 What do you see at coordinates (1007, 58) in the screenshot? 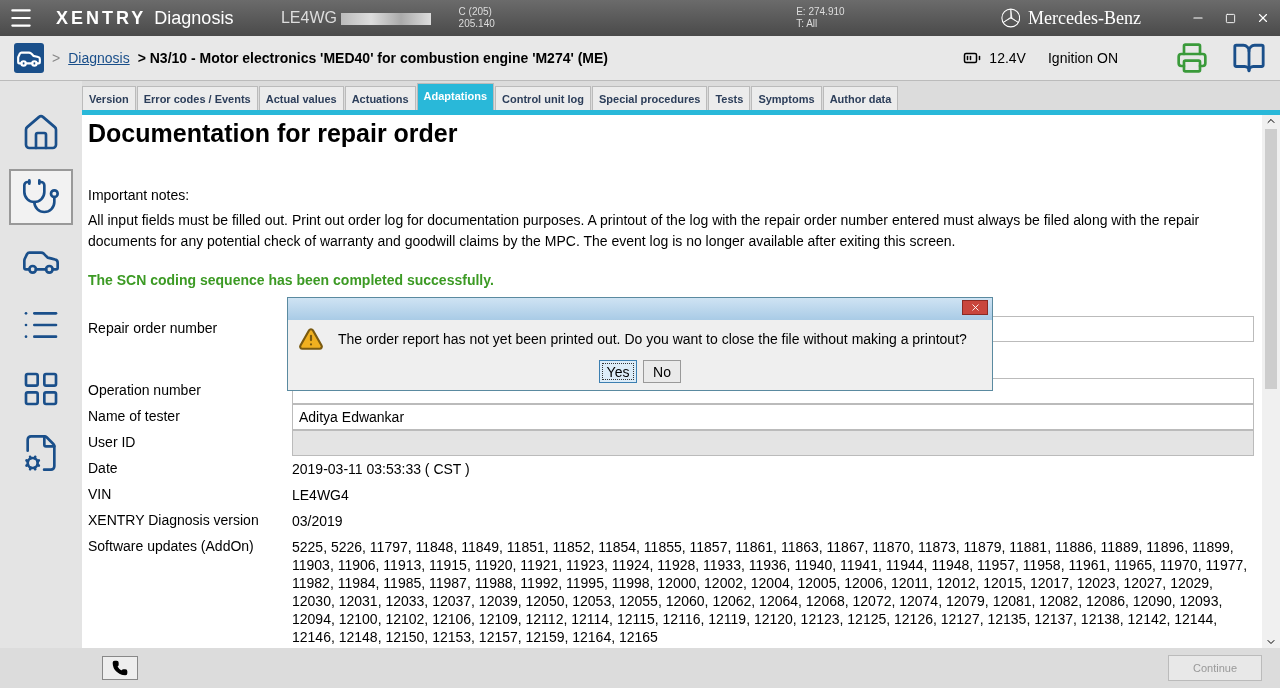
I see `voltage-text: 12.4V` at bounding box center [1007, 58].